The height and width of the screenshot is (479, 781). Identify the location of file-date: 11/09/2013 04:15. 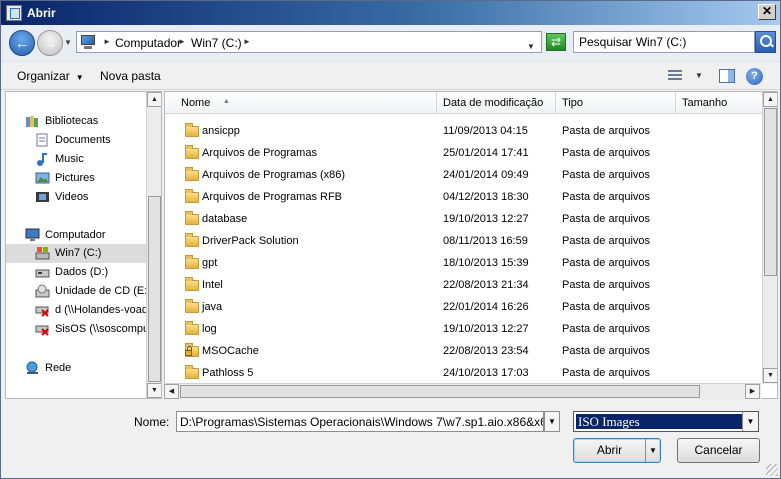
(485, 131).